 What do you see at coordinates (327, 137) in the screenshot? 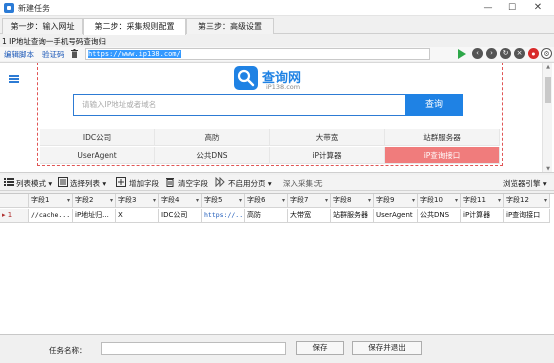
I see `site-link: 大带宽` at bounding box center [327, 137].